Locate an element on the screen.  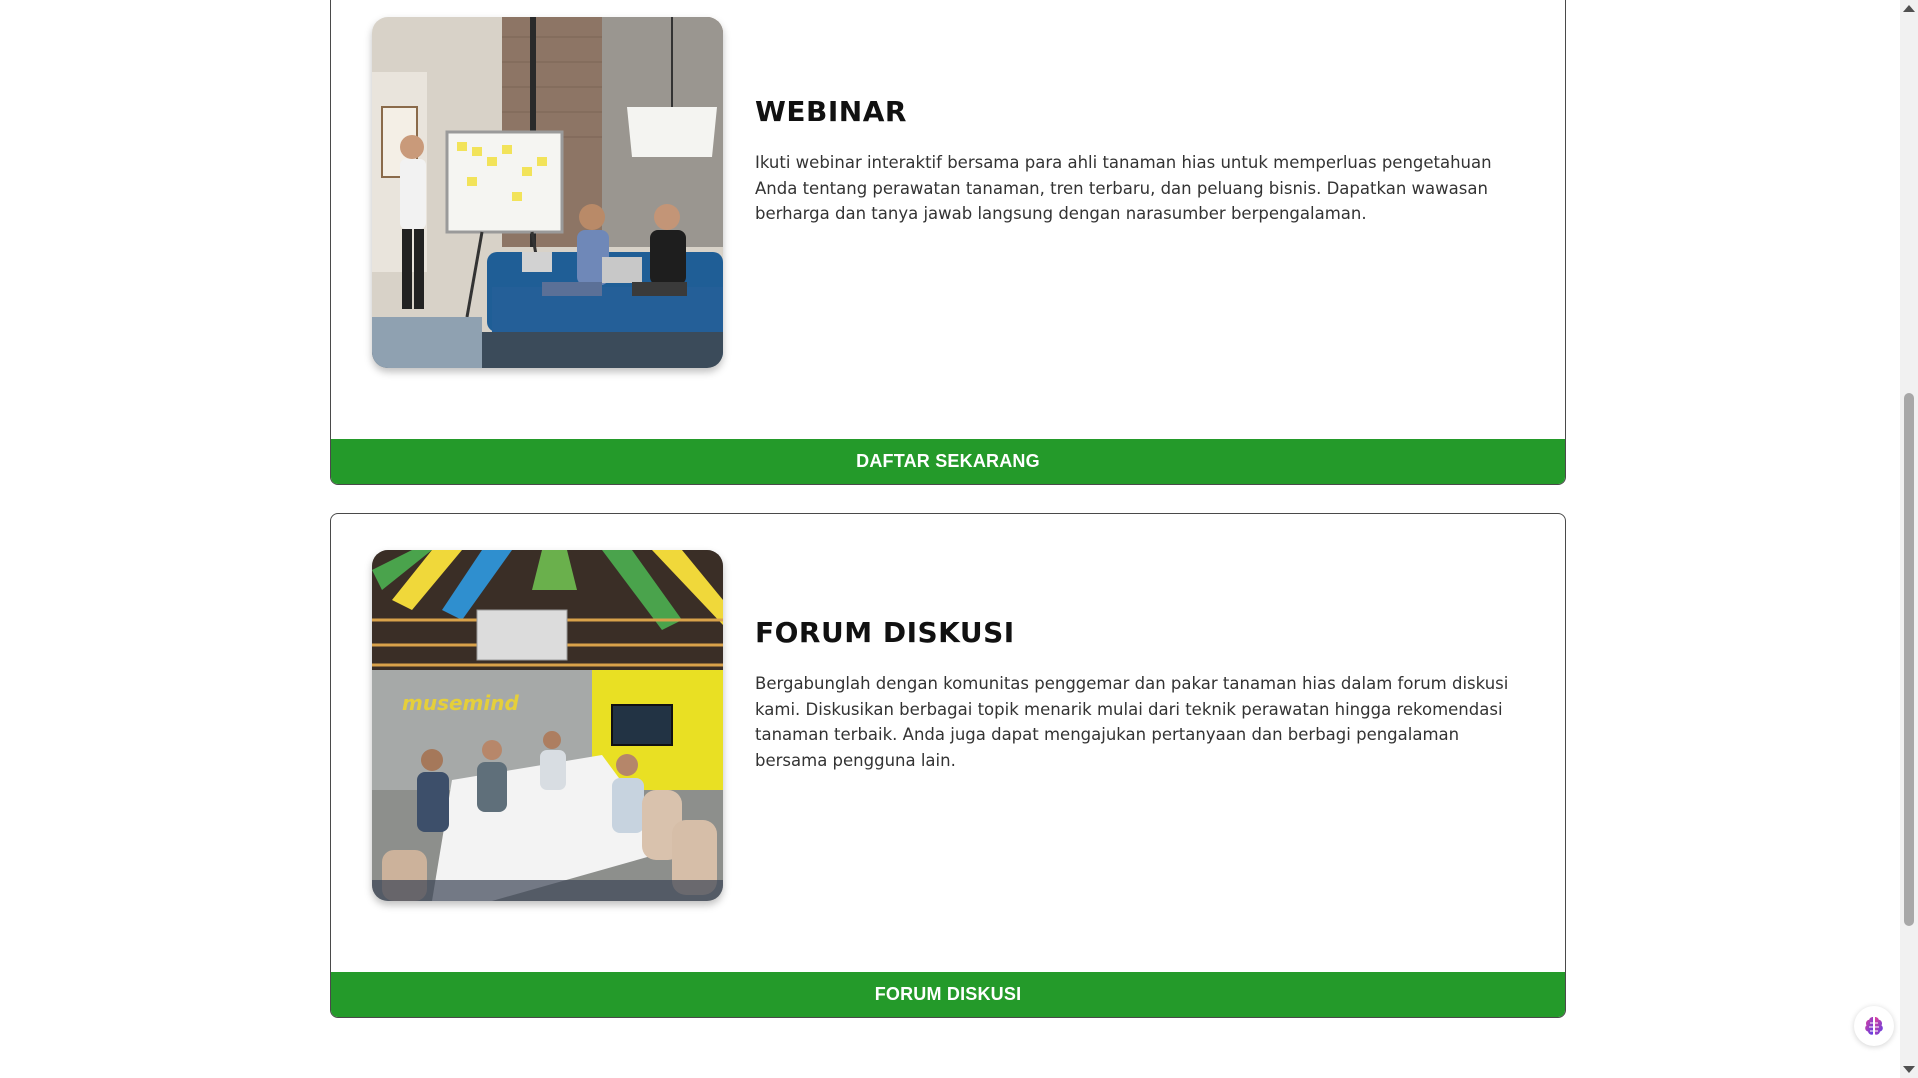
forum-title: FORUM DISKUSI is located at coordinates (885, 632).